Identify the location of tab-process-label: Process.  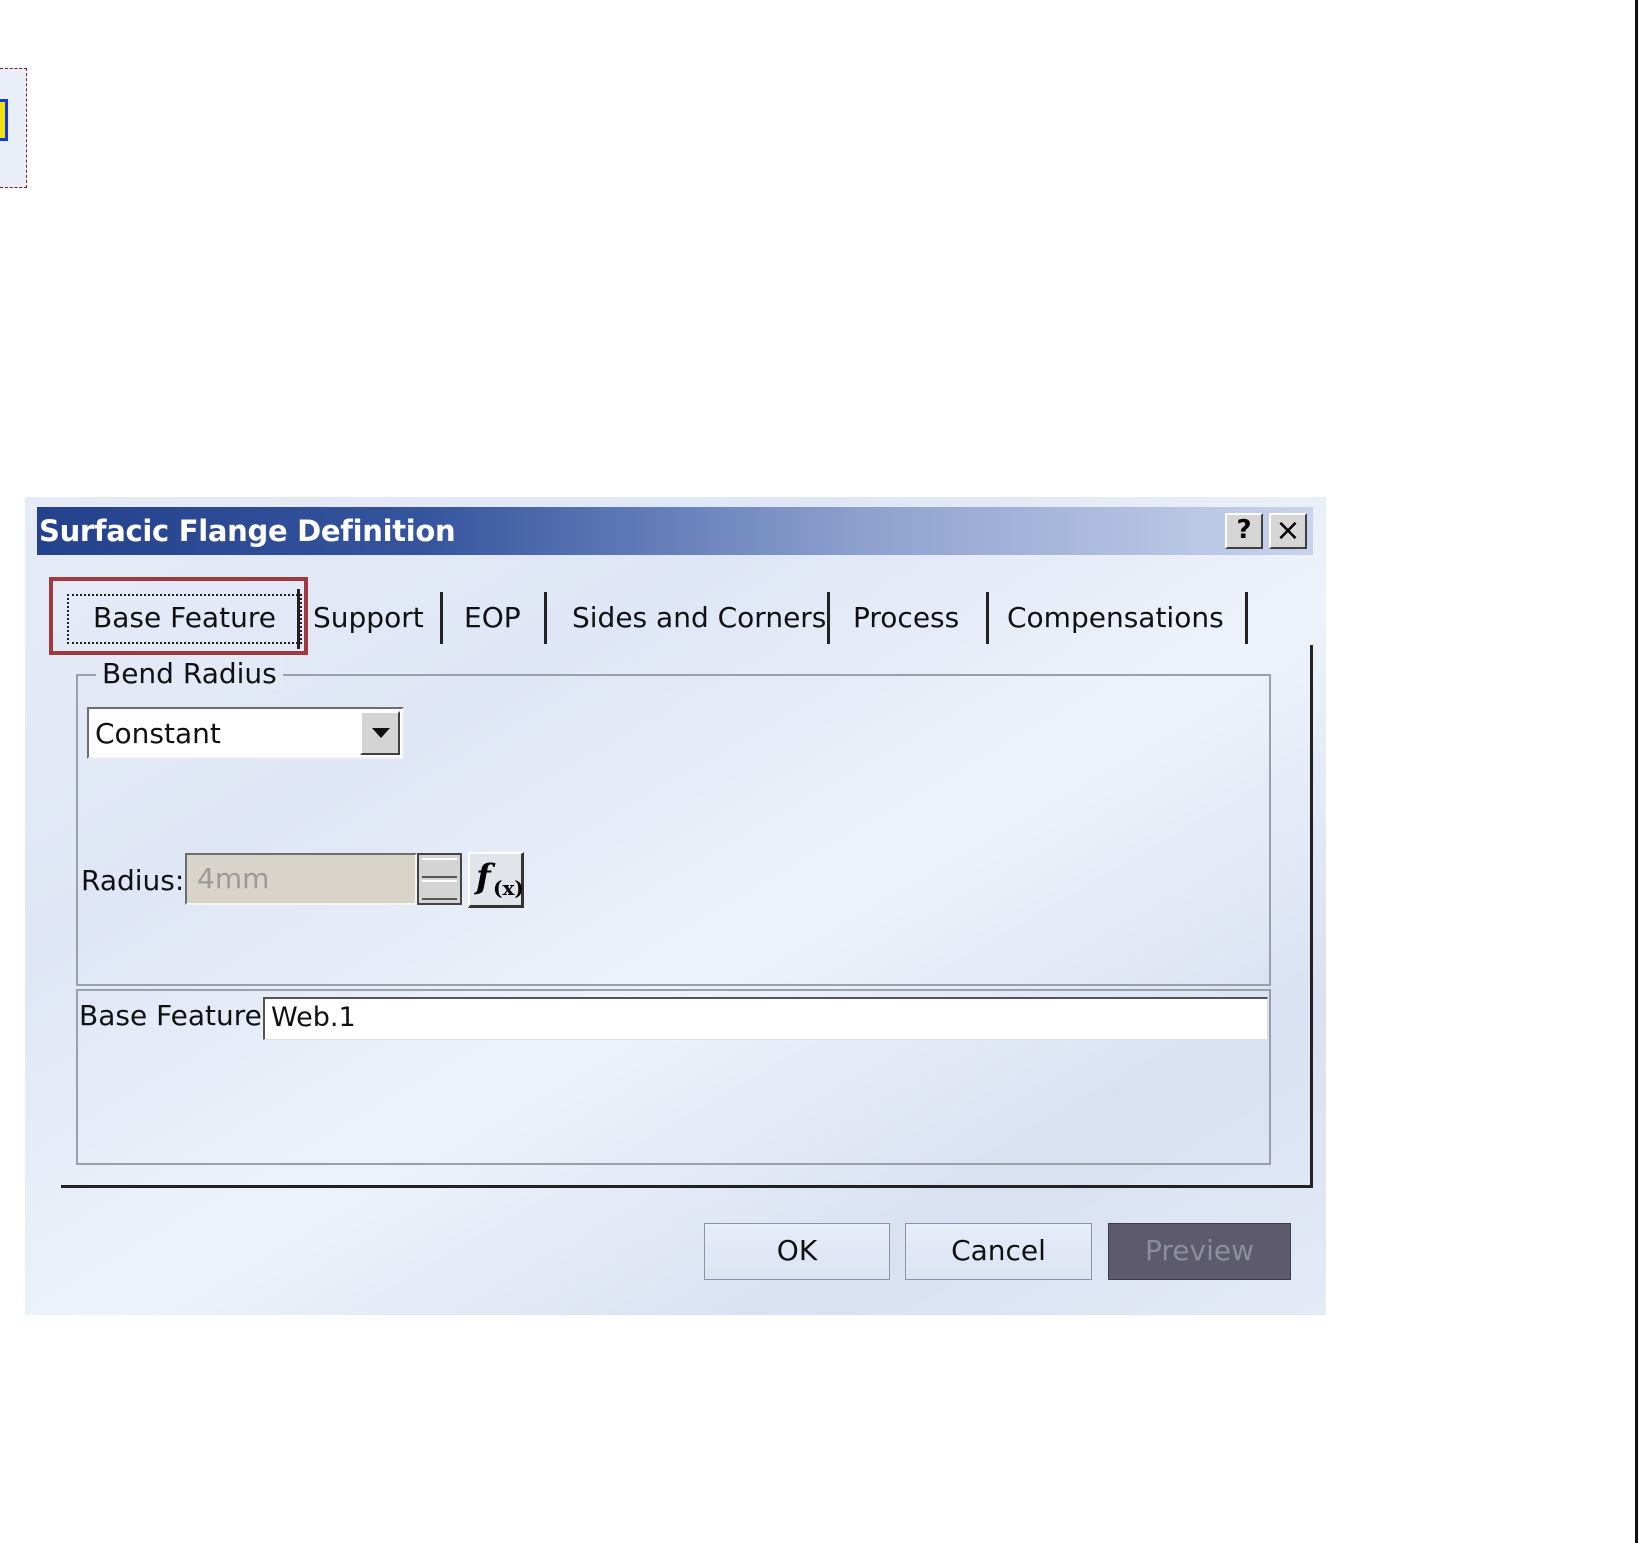
(906, 617).